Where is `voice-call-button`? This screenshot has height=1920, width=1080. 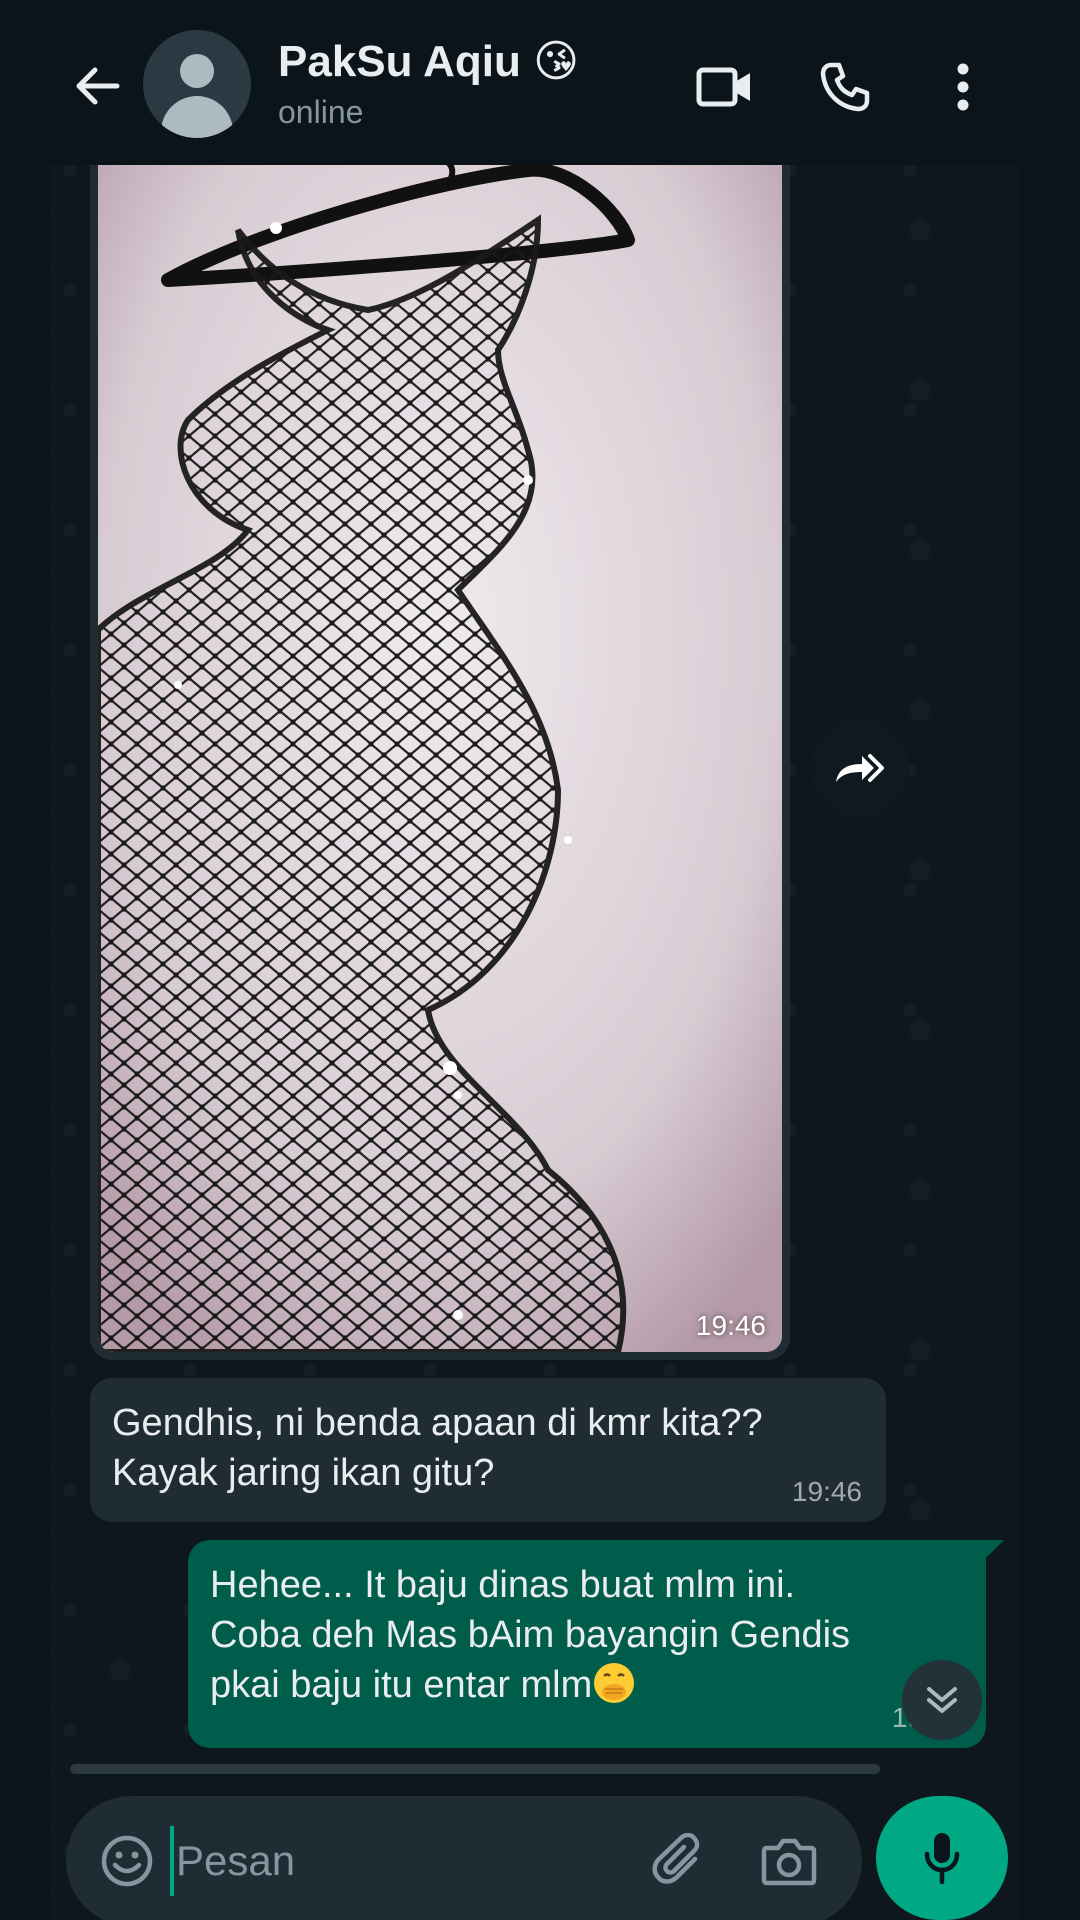
voice-call-button is located at coordinates (845, 87).